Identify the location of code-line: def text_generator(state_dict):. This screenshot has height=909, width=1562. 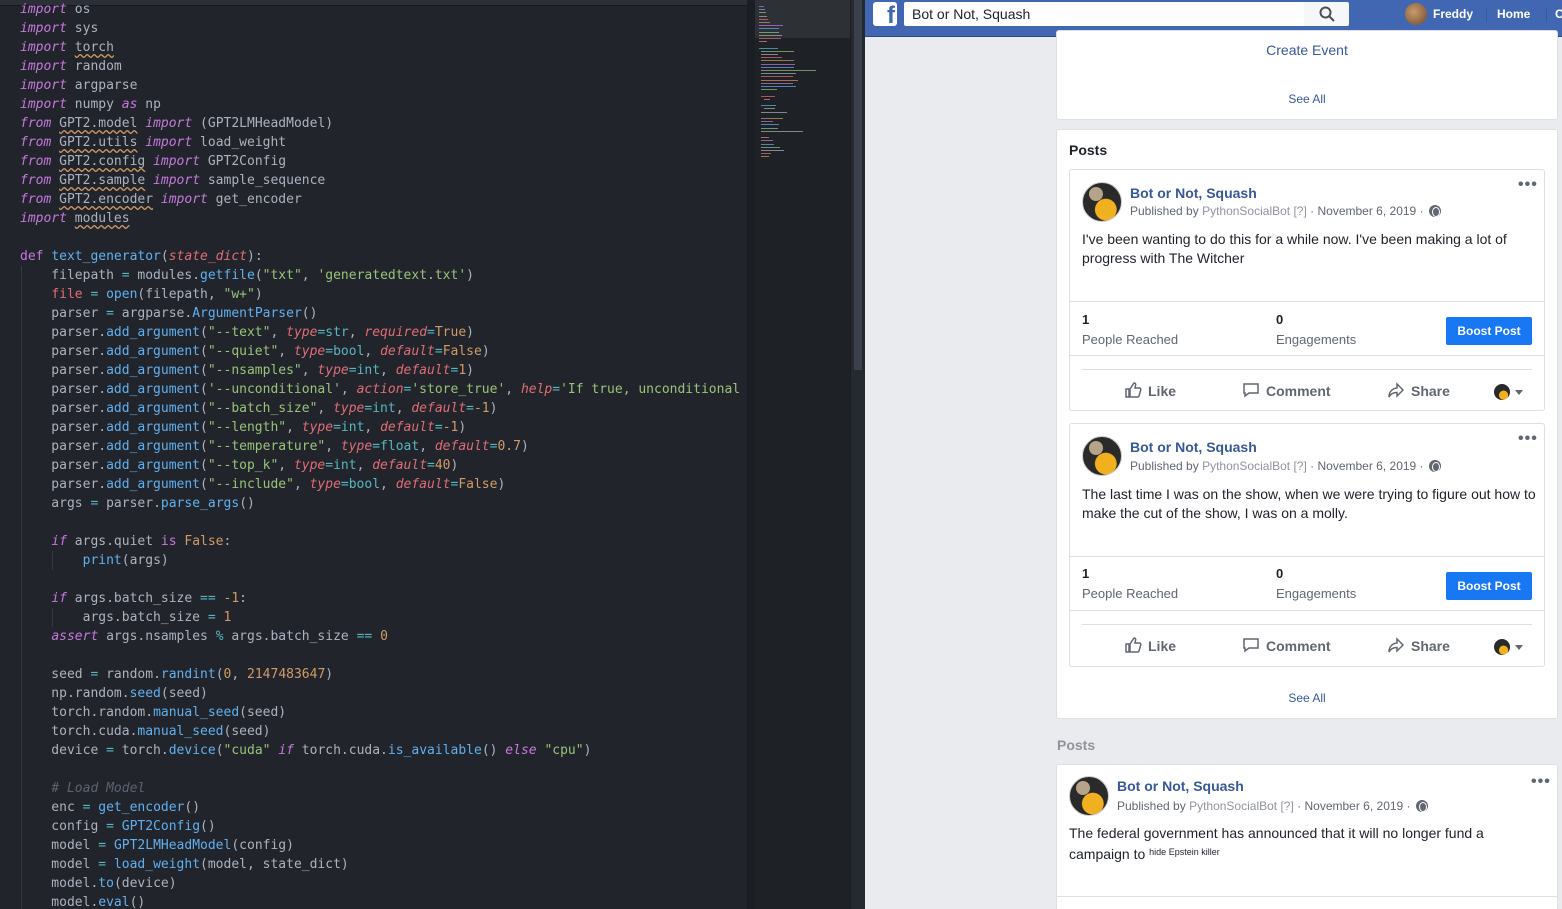
(141, 256).